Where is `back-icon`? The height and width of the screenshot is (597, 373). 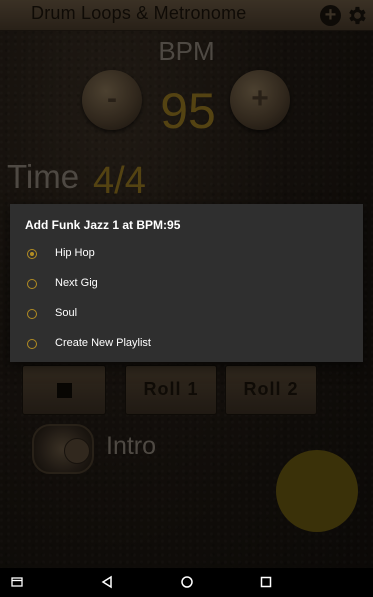
back-icon is located at coordinates (107, 582).